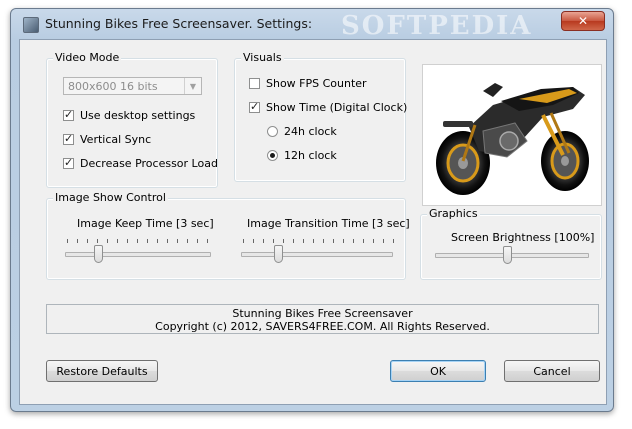 This screenshot has height=429, width=632. I want to click on graphics-group: Graphics Screen Brightness [100%], so click(511, 243).